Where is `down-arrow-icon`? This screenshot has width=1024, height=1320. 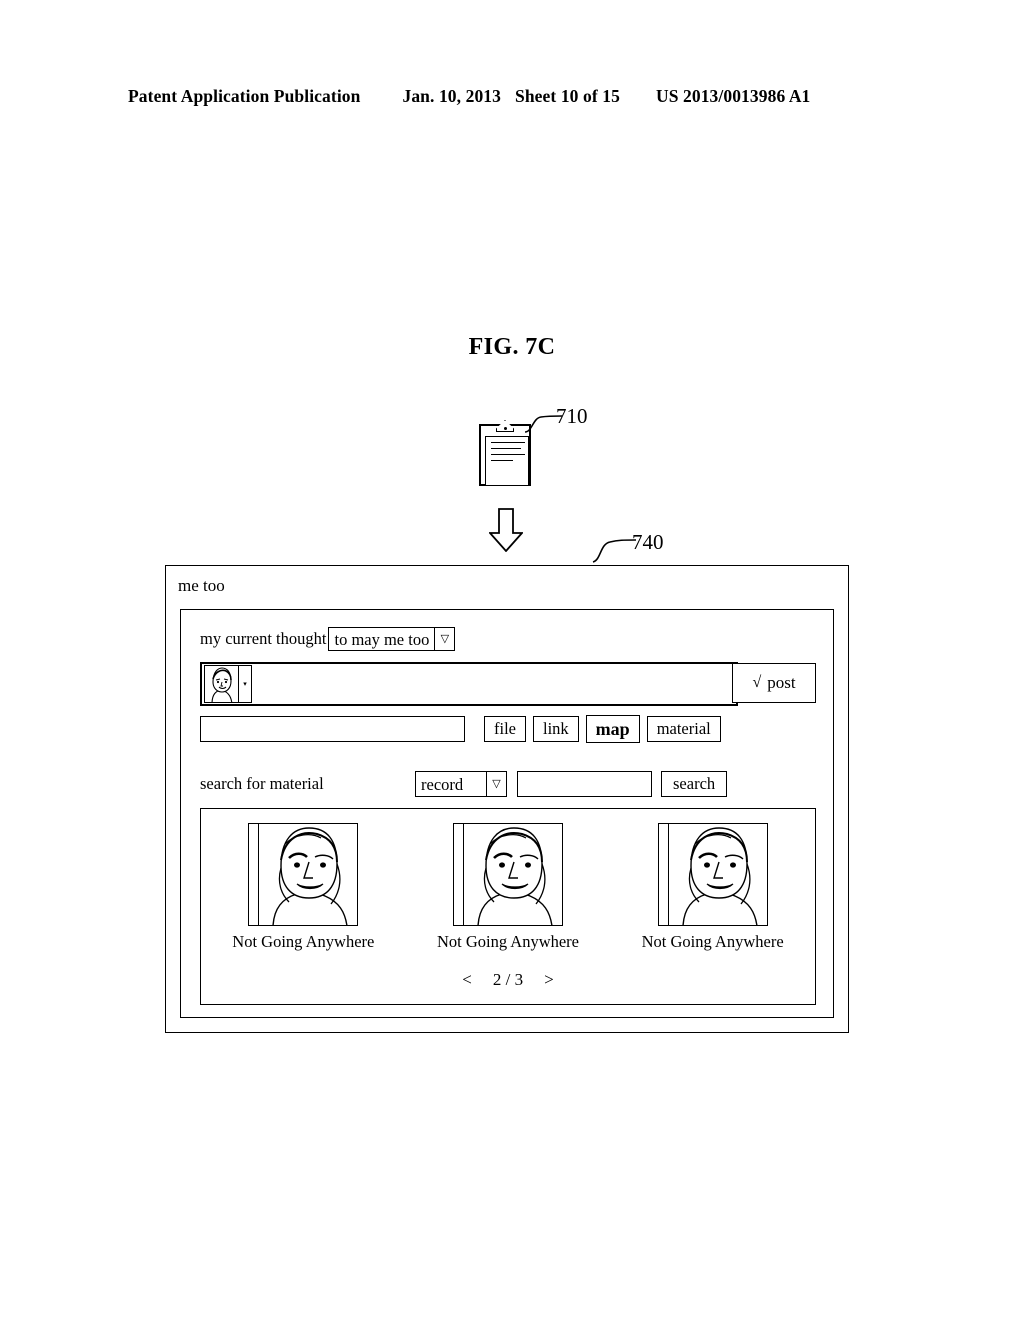 down-arrow-icon is located at coordinates (506, 530).